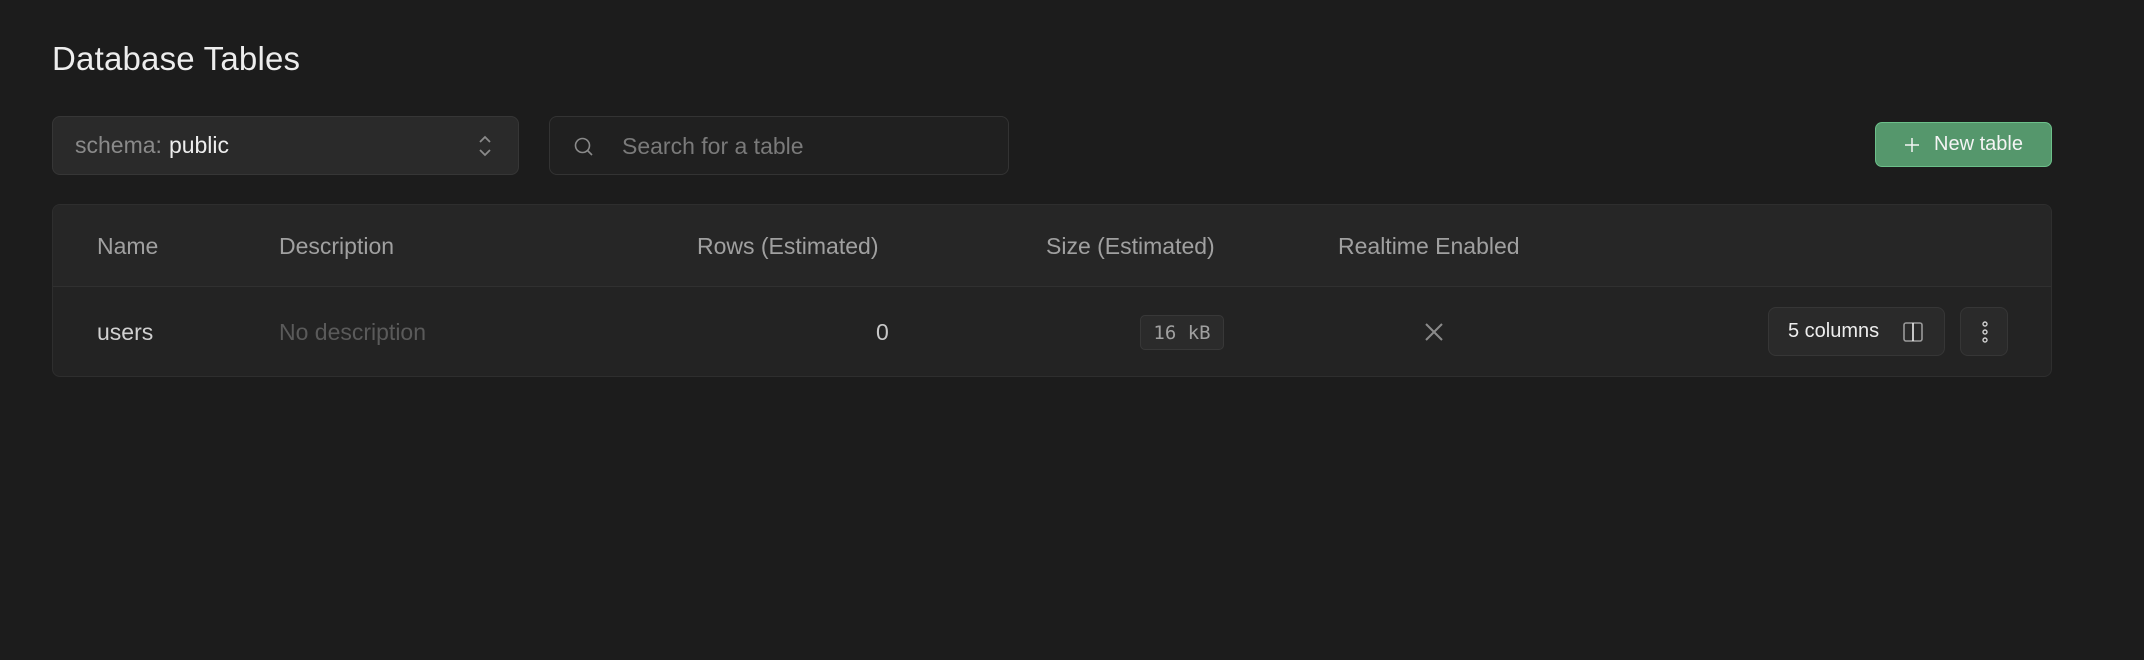  I want to click on table-rows-estimated: 0, so click(882, 332).